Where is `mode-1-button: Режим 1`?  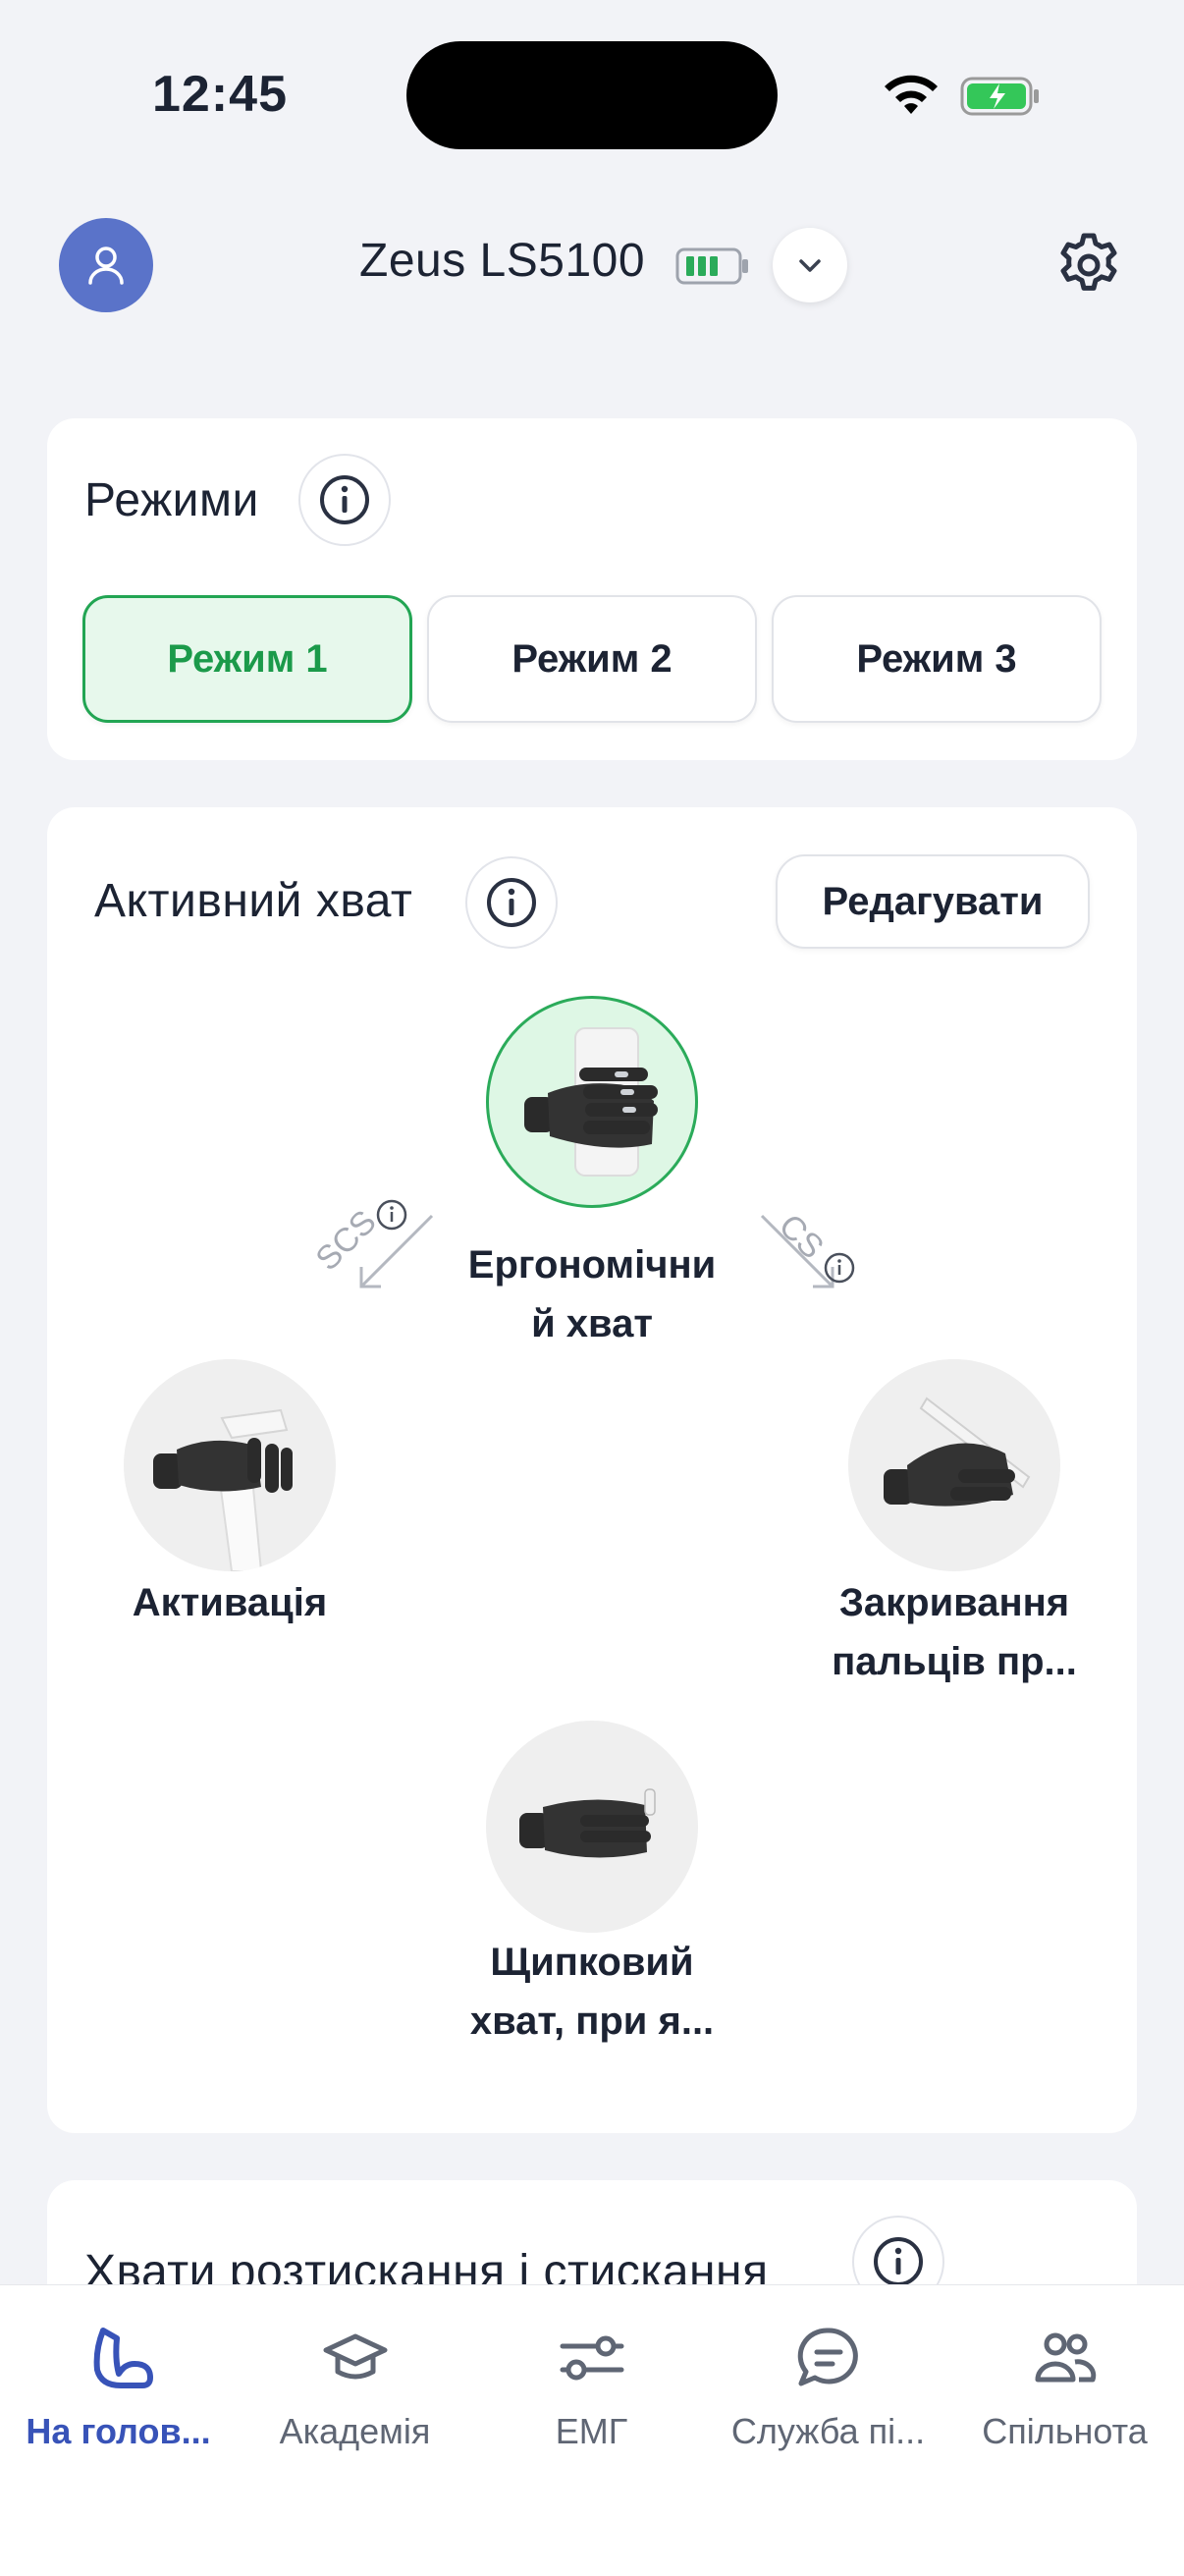 mode-1-button: Режим 1 is located at coordinates (247, 659).